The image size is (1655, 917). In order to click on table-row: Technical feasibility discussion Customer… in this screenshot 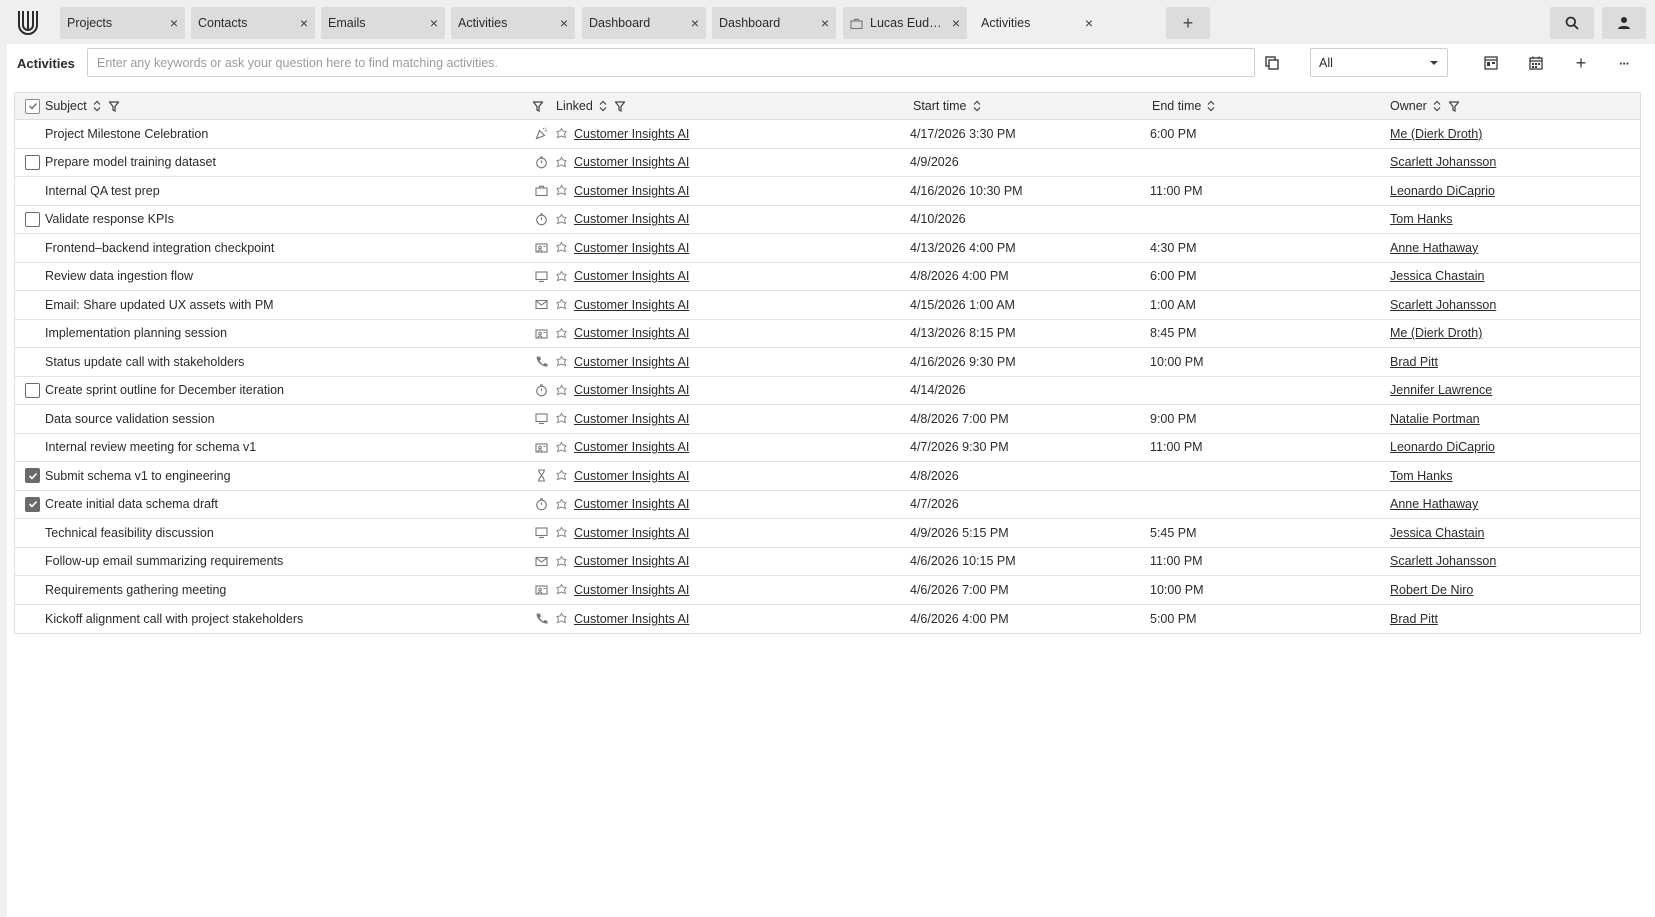, I will do `click(827, 533)`.